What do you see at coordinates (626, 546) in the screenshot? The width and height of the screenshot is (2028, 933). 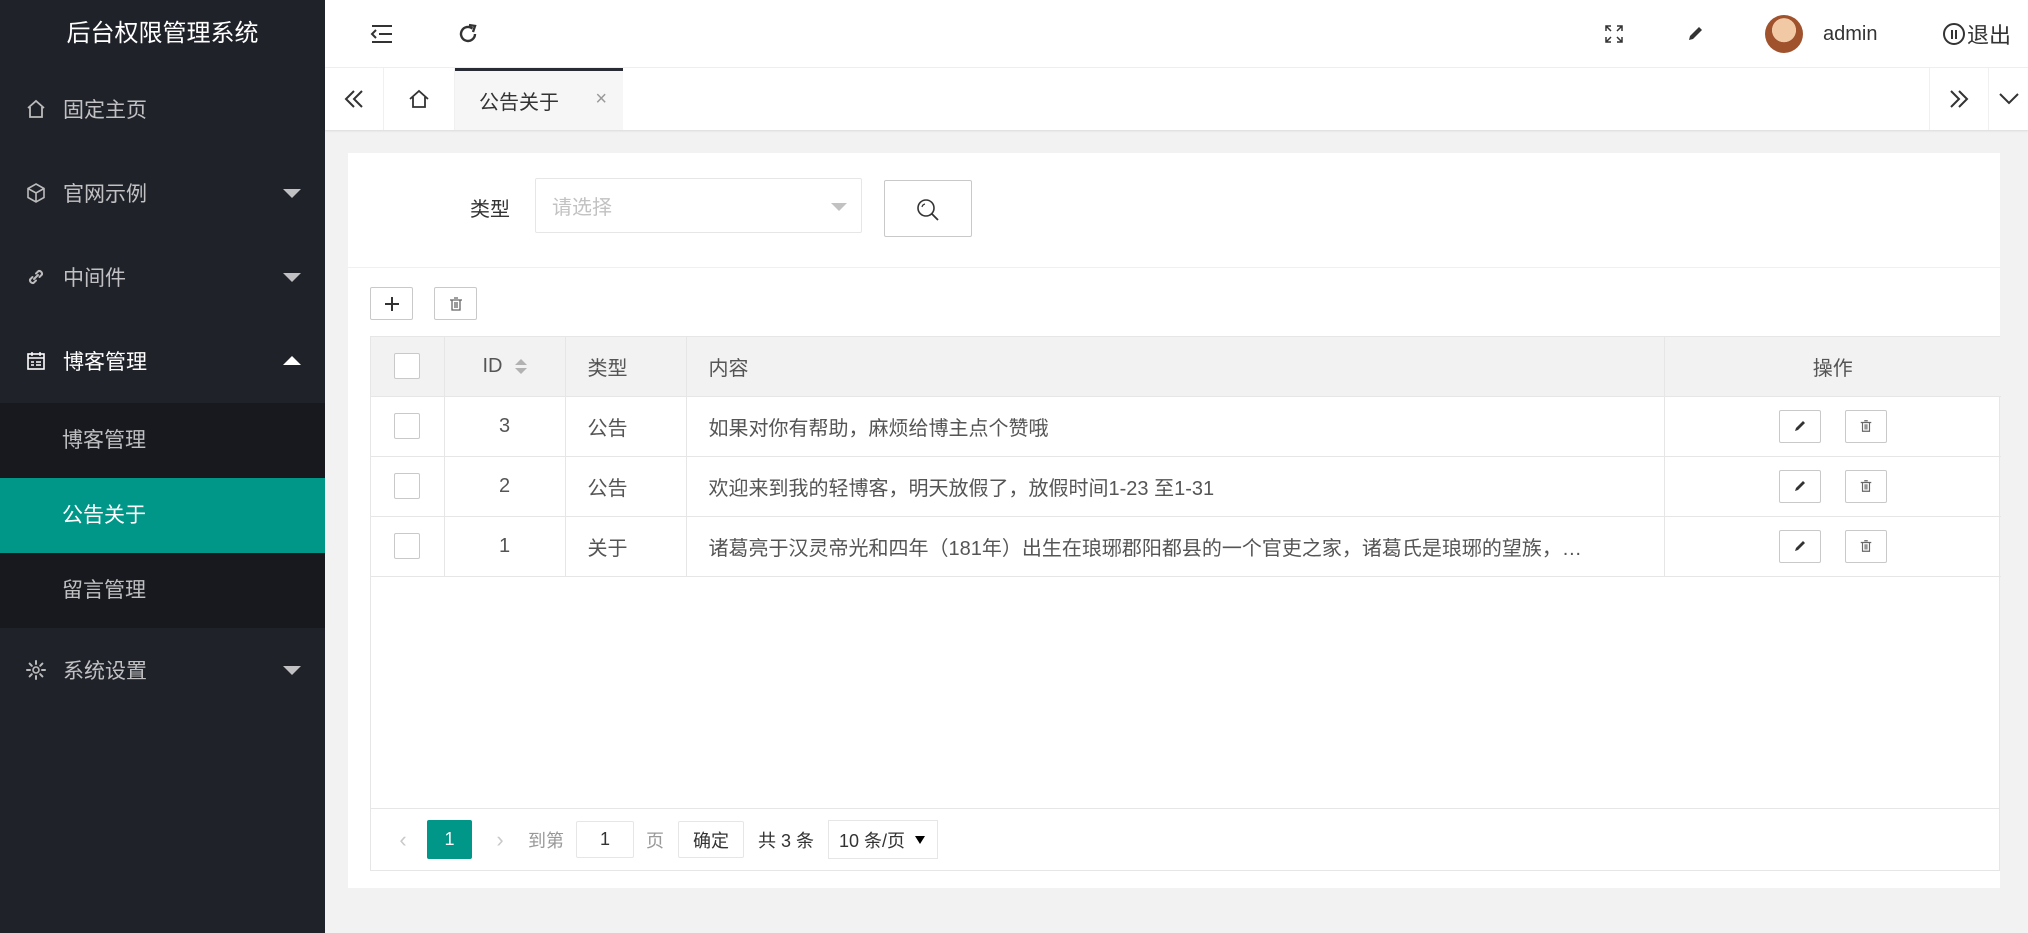 I see `row-type: 关于` at bounding box center [626, 546].